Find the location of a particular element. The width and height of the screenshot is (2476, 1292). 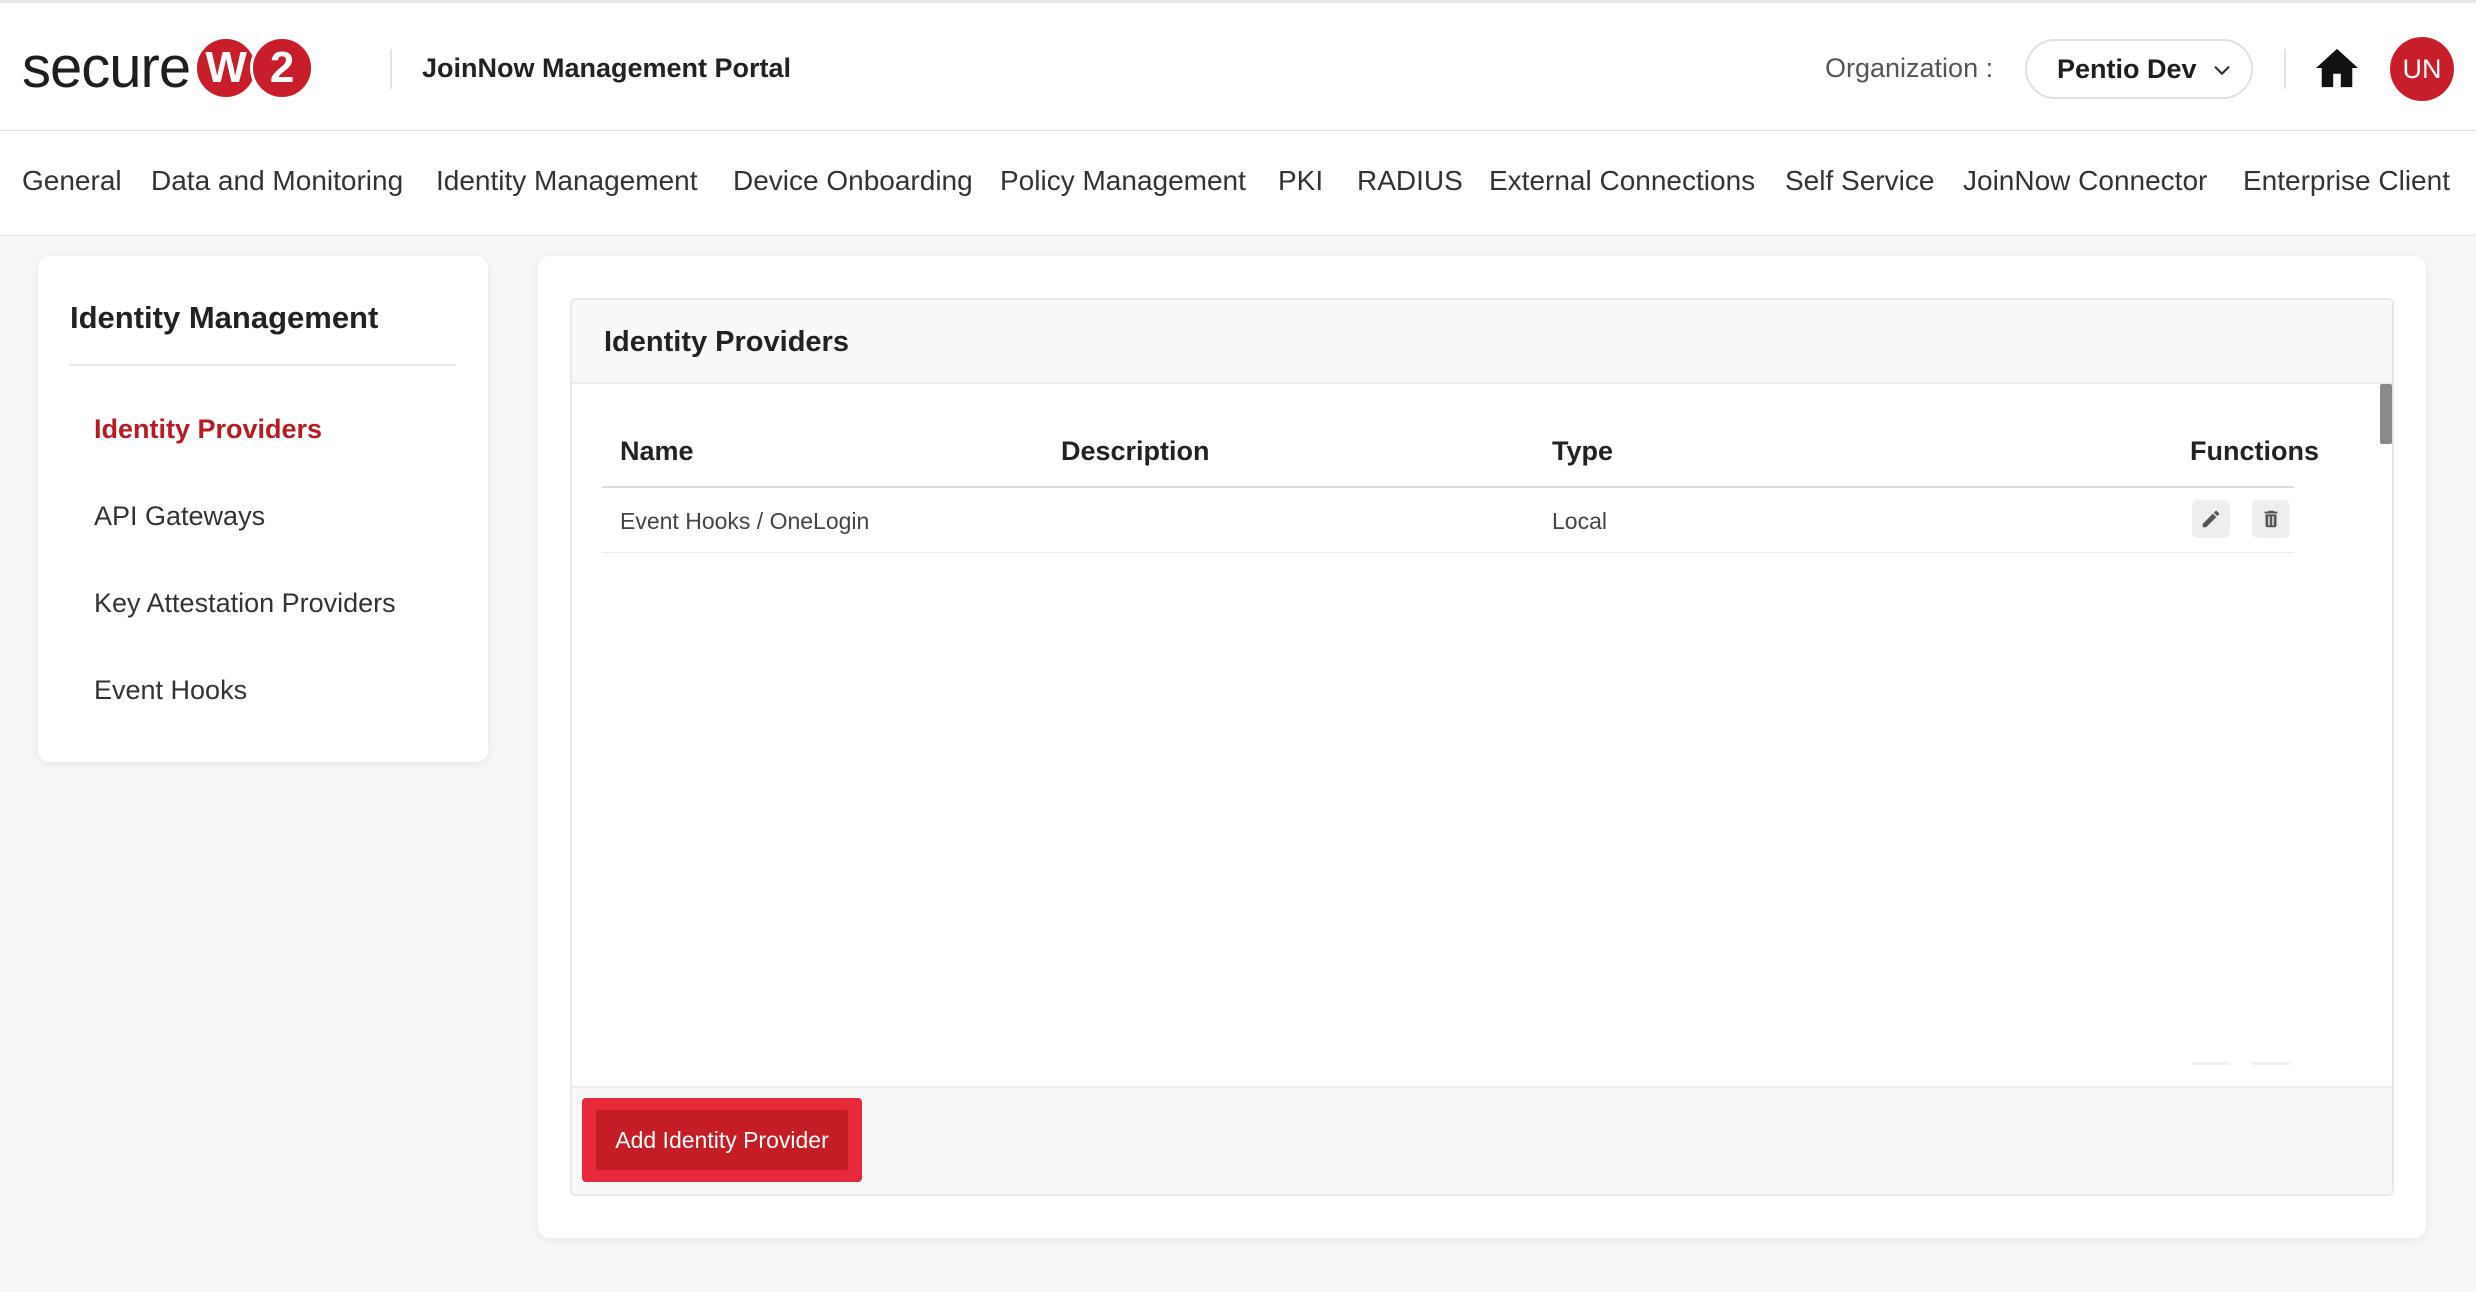

nav-enterprise-client: Enterprise Client is located at coordinates (2346, 181).